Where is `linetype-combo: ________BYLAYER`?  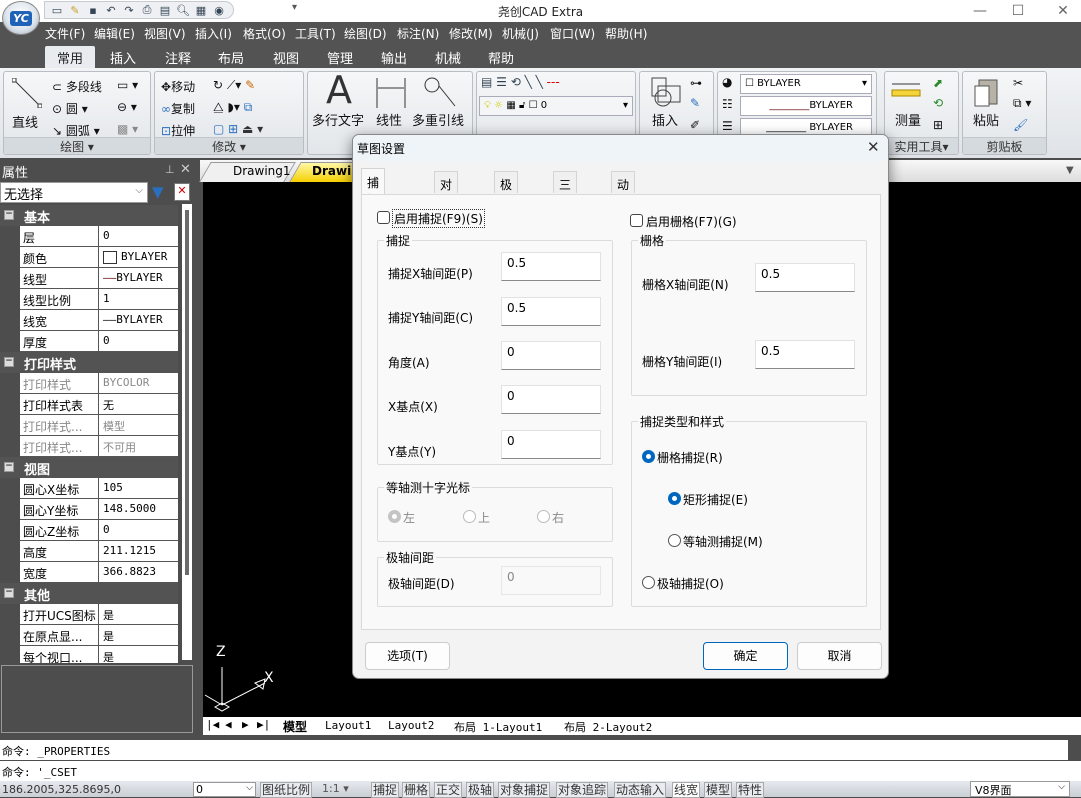
linetype-combo: ________BYLAYER is located at coordinates (806, 106).